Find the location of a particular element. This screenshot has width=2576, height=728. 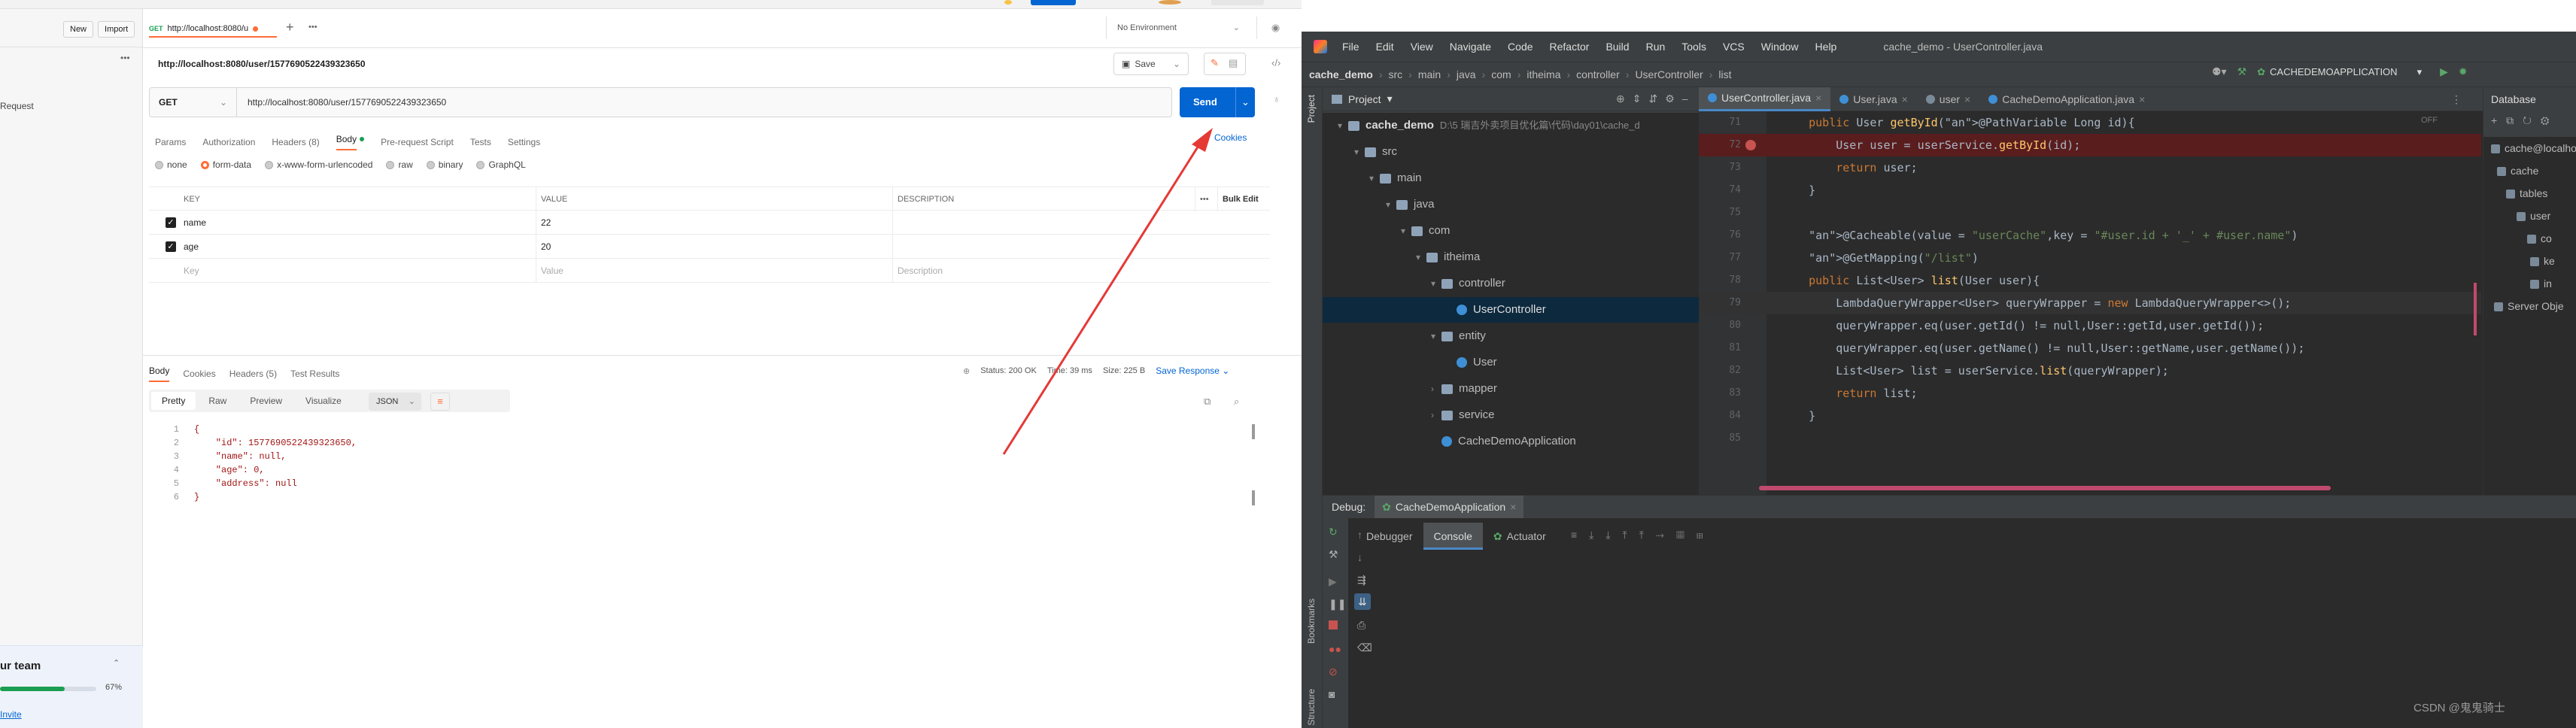

resume-icon: ▶ is located at coordinates (1333, 581).